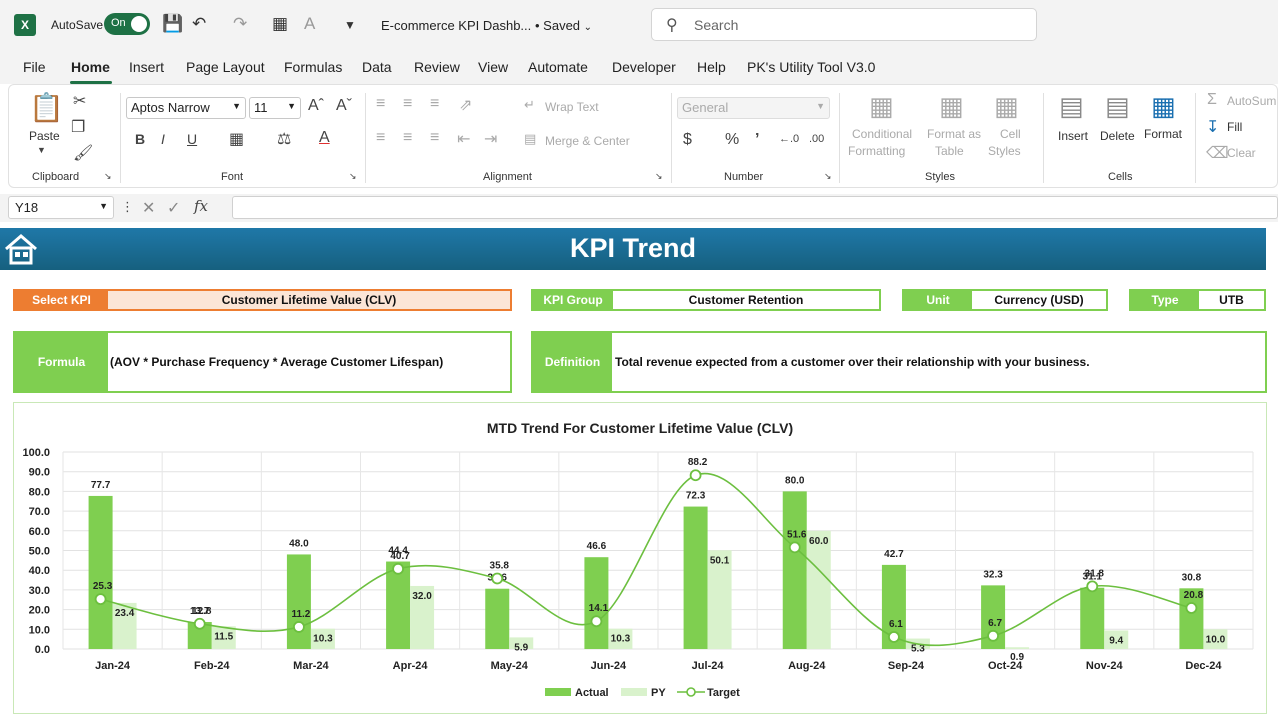  What do you see at coordinates (127, 24) in the screenshot?
I see `autosave-toggle: On` at bounding box center [127, 24].